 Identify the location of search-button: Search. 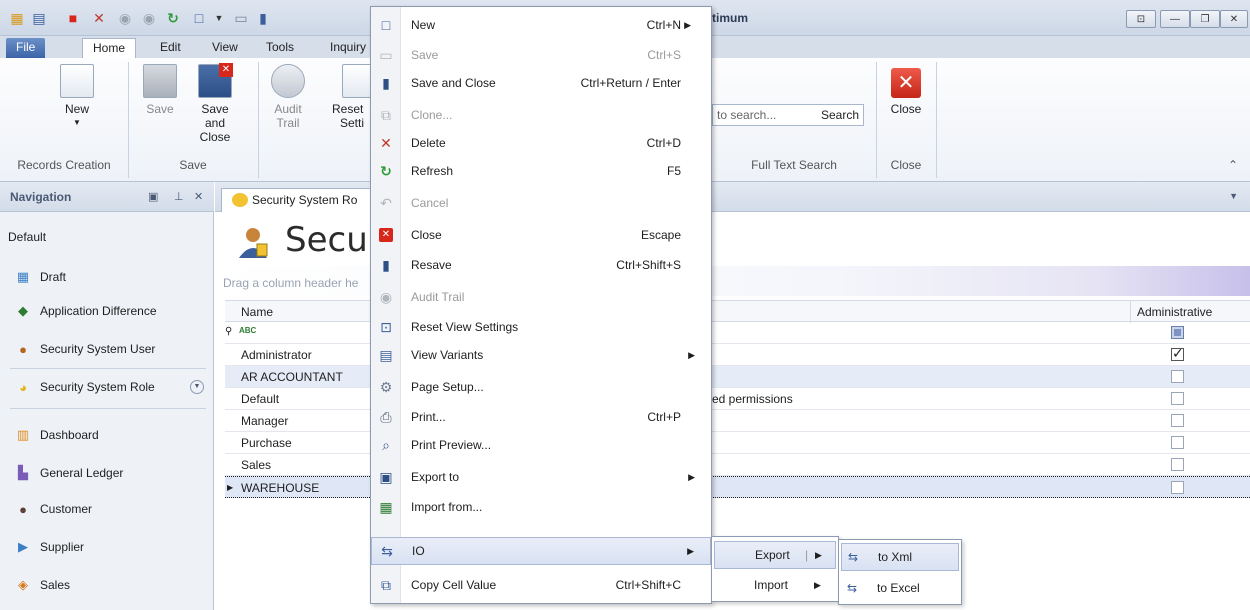
(840, 115).